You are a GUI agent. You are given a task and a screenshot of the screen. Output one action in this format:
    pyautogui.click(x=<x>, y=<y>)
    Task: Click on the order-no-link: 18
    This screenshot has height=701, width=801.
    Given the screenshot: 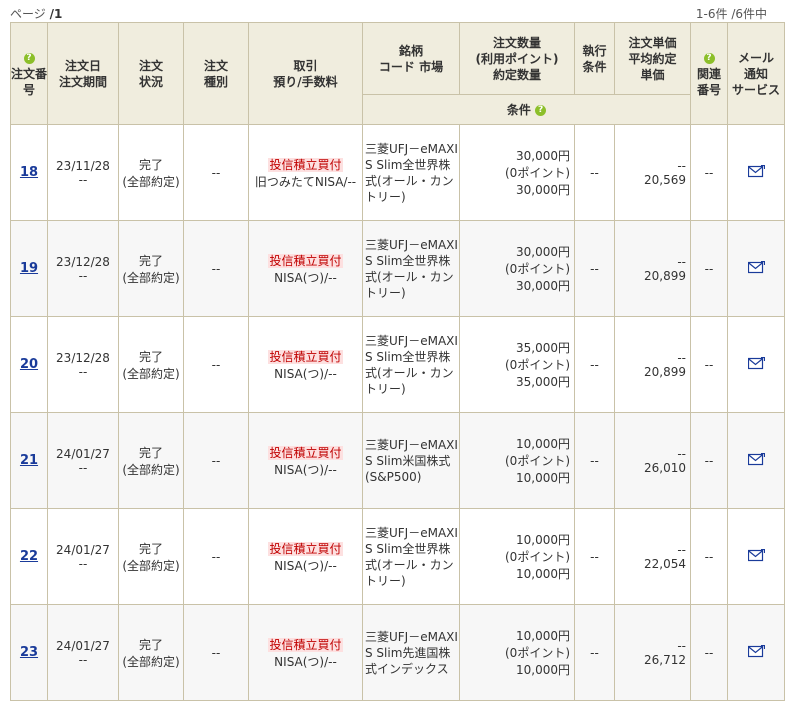 What is the action you would take?
    pyautogui.click(x=29, y=172)
    